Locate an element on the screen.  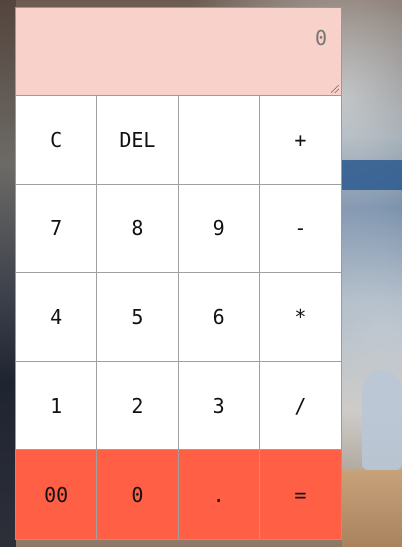
background-table is located at coordinates (372, 508).